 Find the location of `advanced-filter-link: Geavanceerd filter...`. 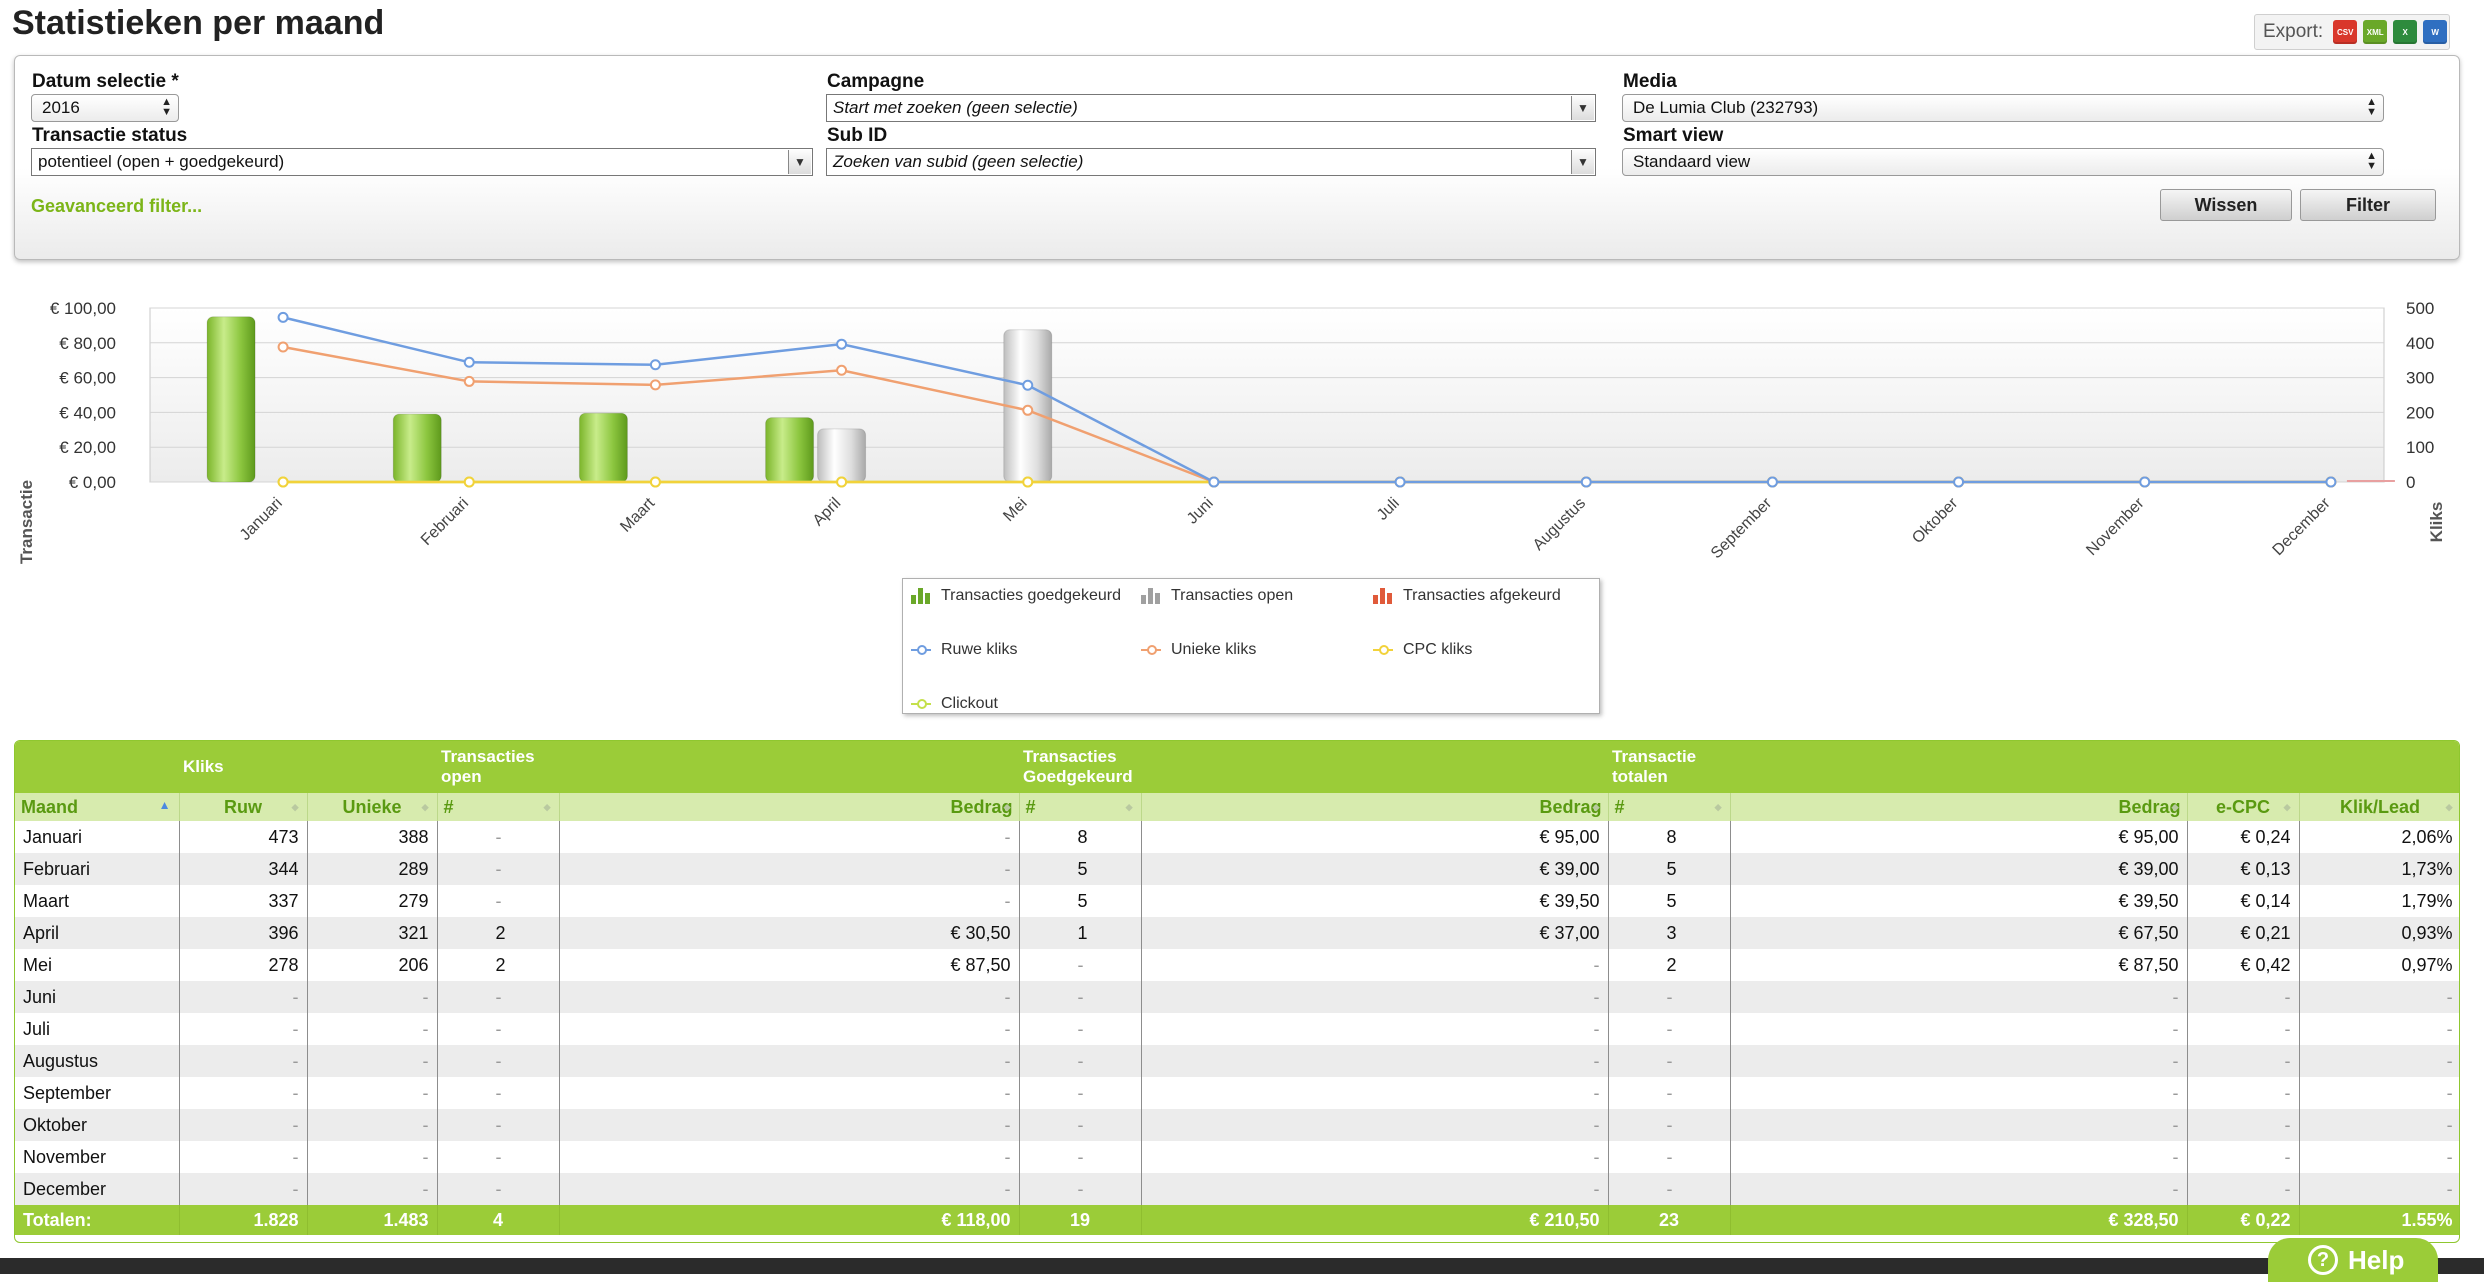

advanced-filter-link: Geavanceerd filter... is located at coordinates (116, 206).